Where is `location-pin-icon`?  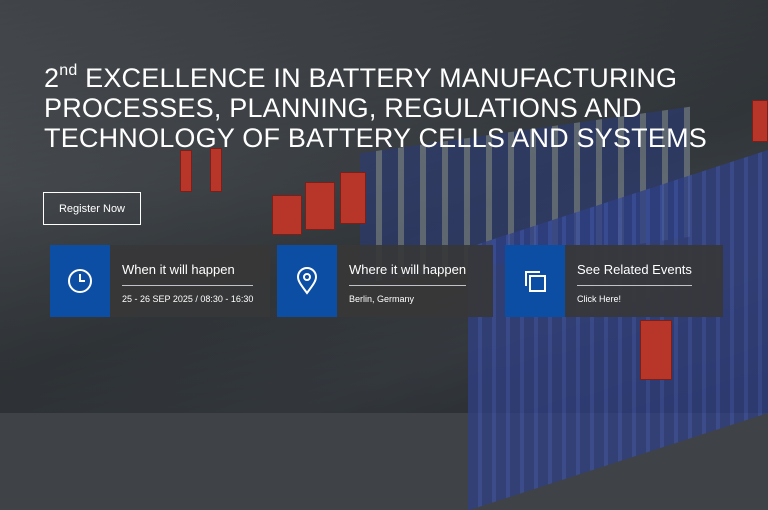
location-pin-icon is located at coordinates (307, 281).